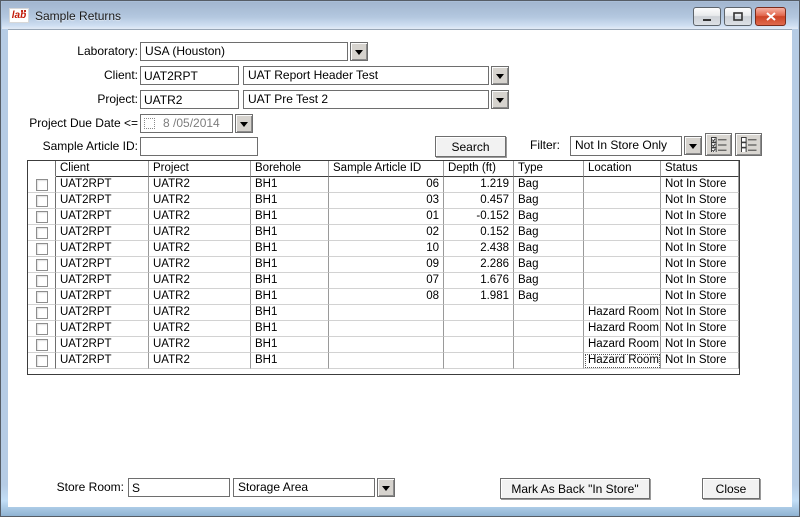  What do you see at coordinates (479, 297) in the screenshot?
I see `cell-depth: 1.981` at bounding box center [479, 297].